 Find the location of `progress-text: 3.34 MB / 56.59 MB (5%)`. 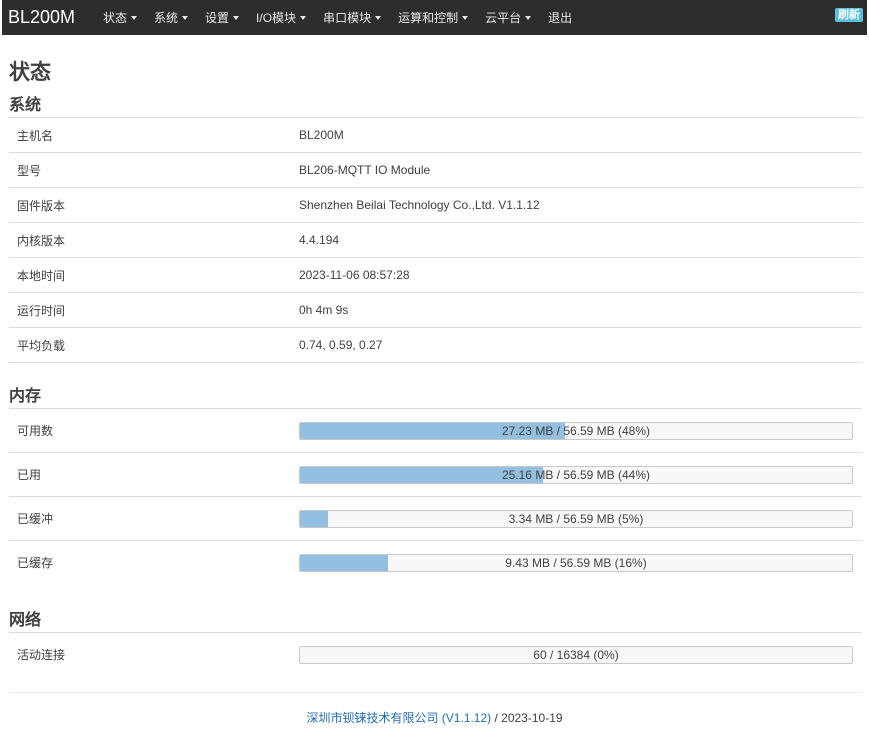

progress-text: 3.34 MB / 56.59 MB (5%) is located at coordinates (576, 519).